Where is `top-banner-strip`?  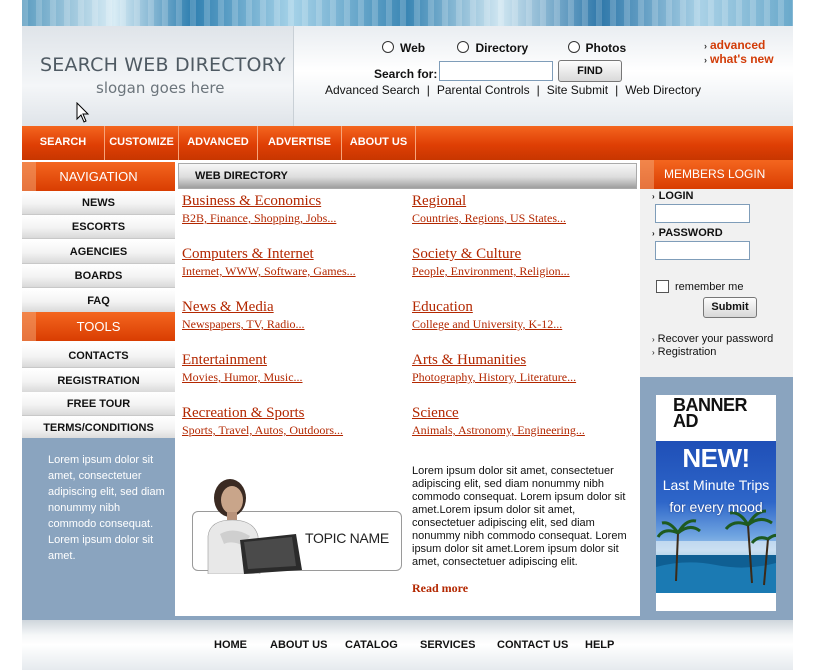
top-banner-strip is located at coordinates (407, 13).